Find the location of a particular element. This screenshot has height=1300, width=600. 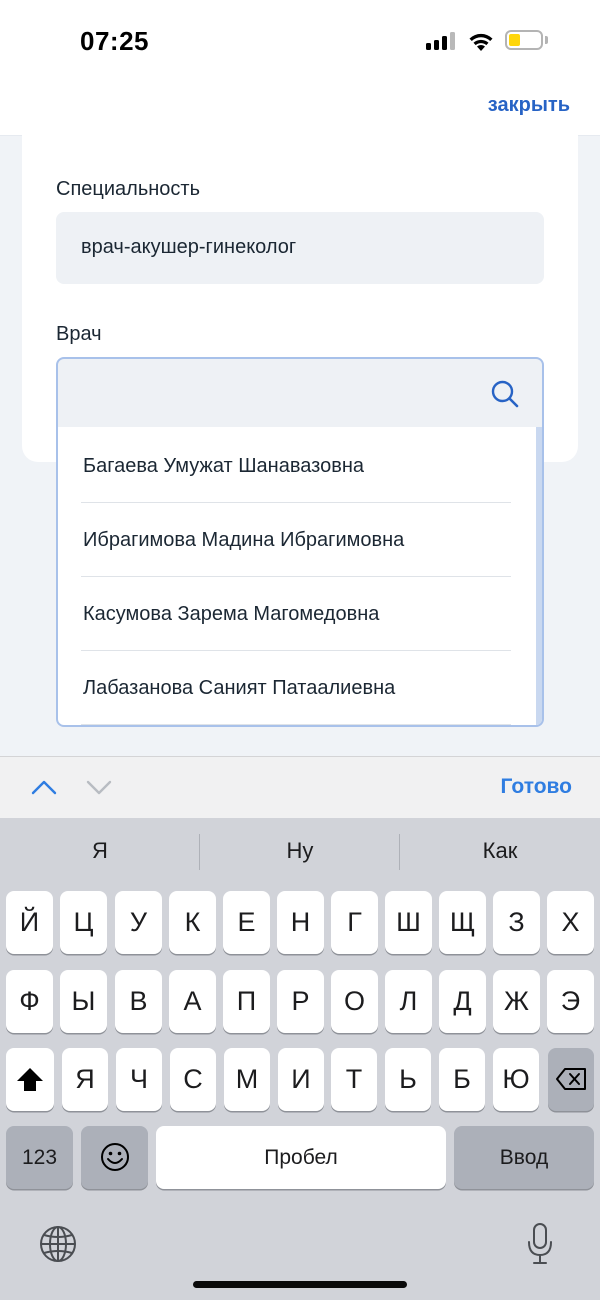

key: Ч is located at coordinates (139, 1079).